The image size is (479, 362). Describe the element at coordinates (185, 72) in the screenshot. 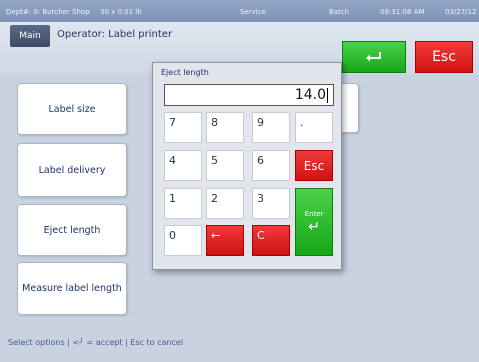

I see `dialog-title: Eject length` at that location.